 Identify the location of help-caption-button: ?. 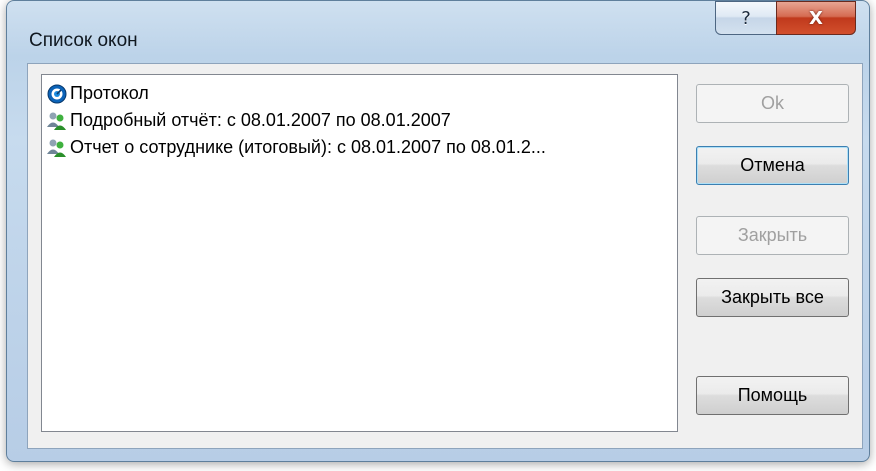
(746, 18).